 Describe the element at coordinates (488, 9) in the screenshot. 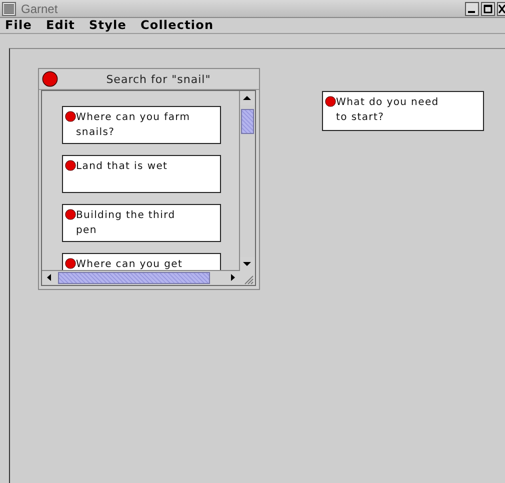

I see `maximize-icon` at that location.